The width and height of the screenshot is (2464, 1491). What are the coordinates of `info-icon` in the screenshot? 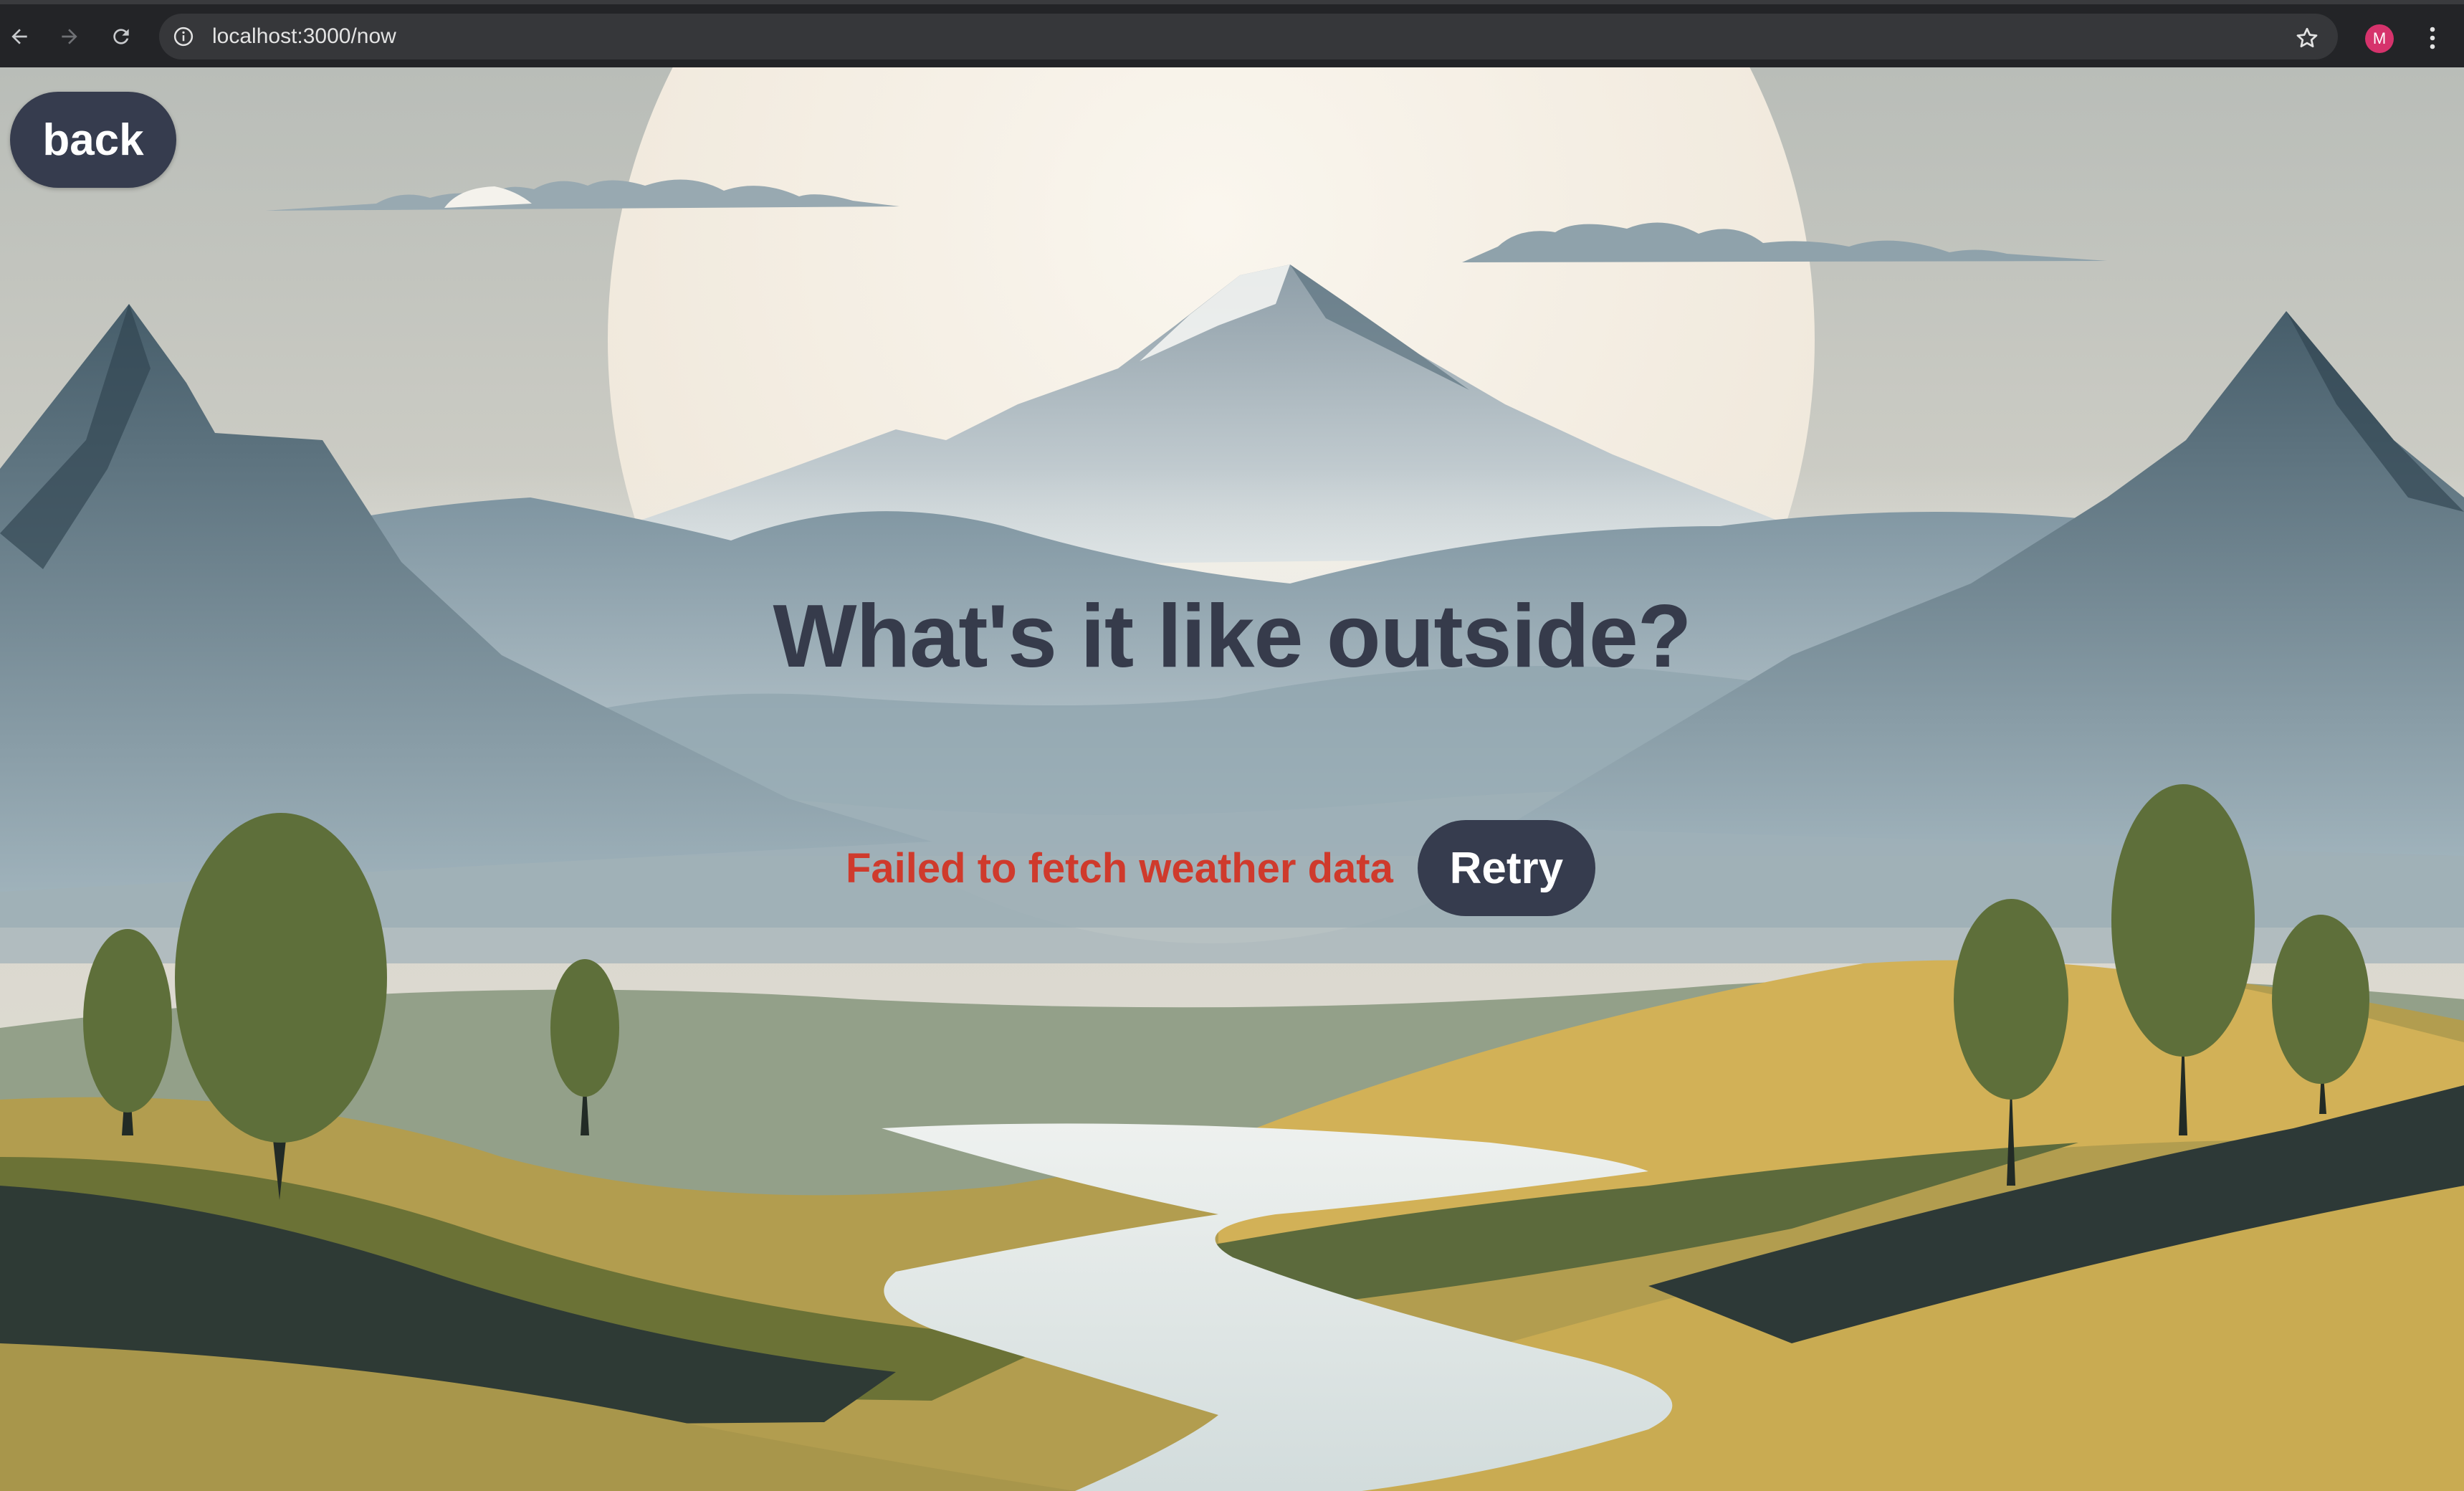 It's located at (184, 36).